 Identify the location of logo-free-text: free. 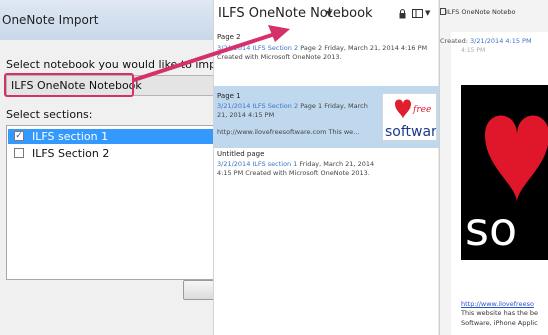
(421, 110).